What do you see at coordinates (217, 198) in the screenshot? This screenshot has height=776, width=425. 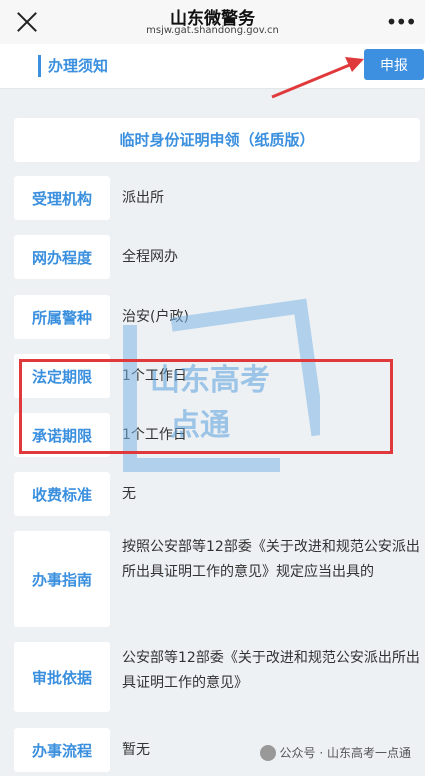 I see `info-row-accept-org: 受理机构 派出所` at bounding box center [217, 198].